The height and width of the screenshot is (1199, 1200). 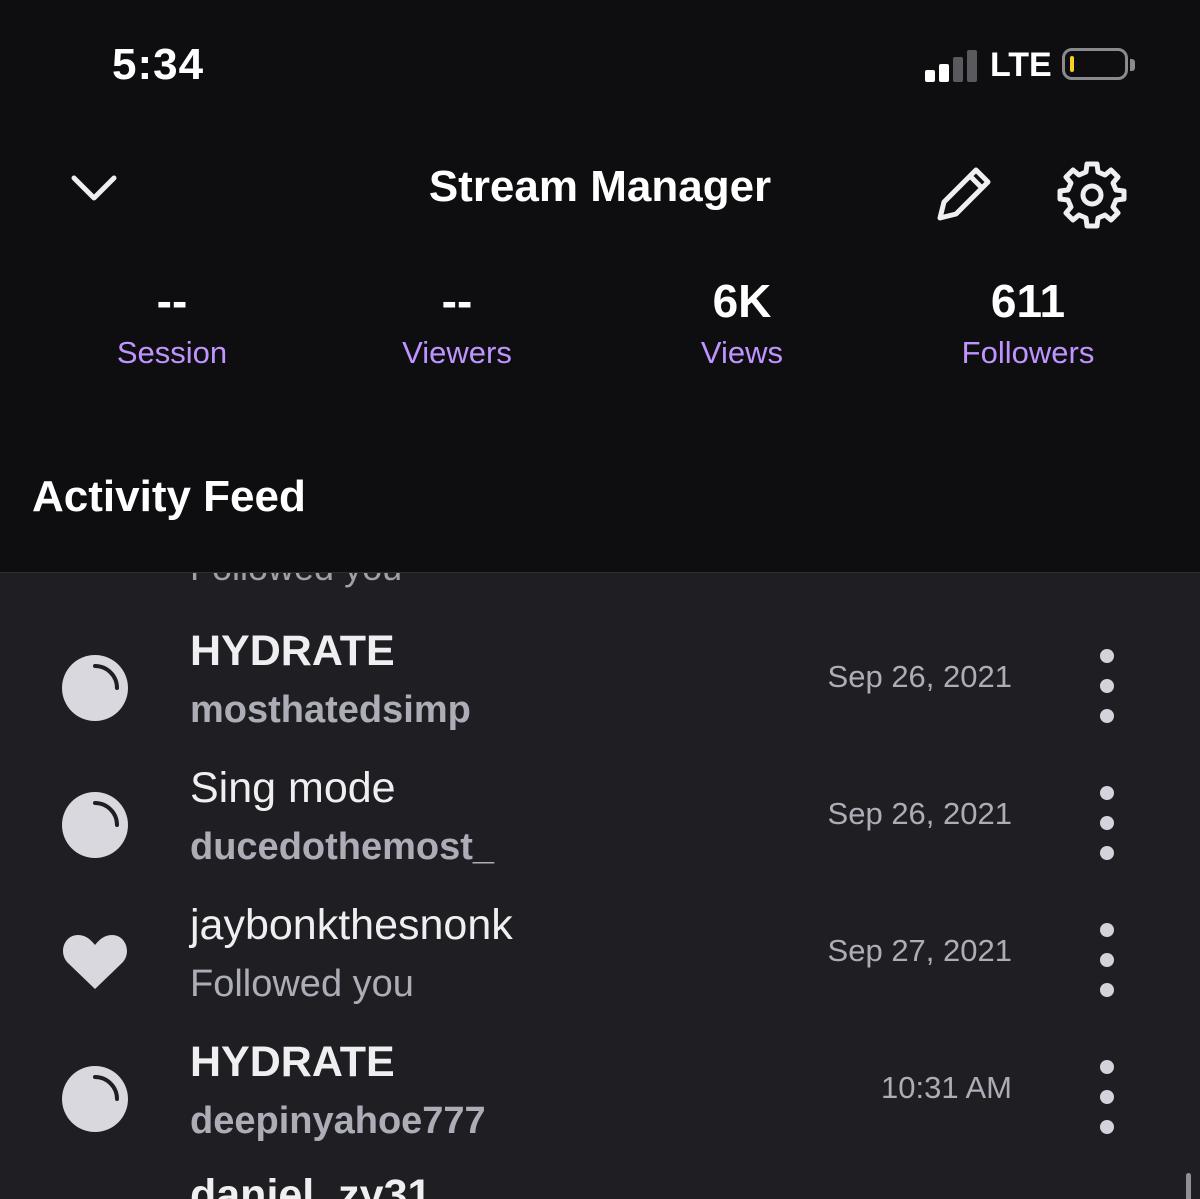 What do you see at coordinates (457, 352) in the screenshot?
I see `stat-label: Viewers` at bounding box center [457, 352].